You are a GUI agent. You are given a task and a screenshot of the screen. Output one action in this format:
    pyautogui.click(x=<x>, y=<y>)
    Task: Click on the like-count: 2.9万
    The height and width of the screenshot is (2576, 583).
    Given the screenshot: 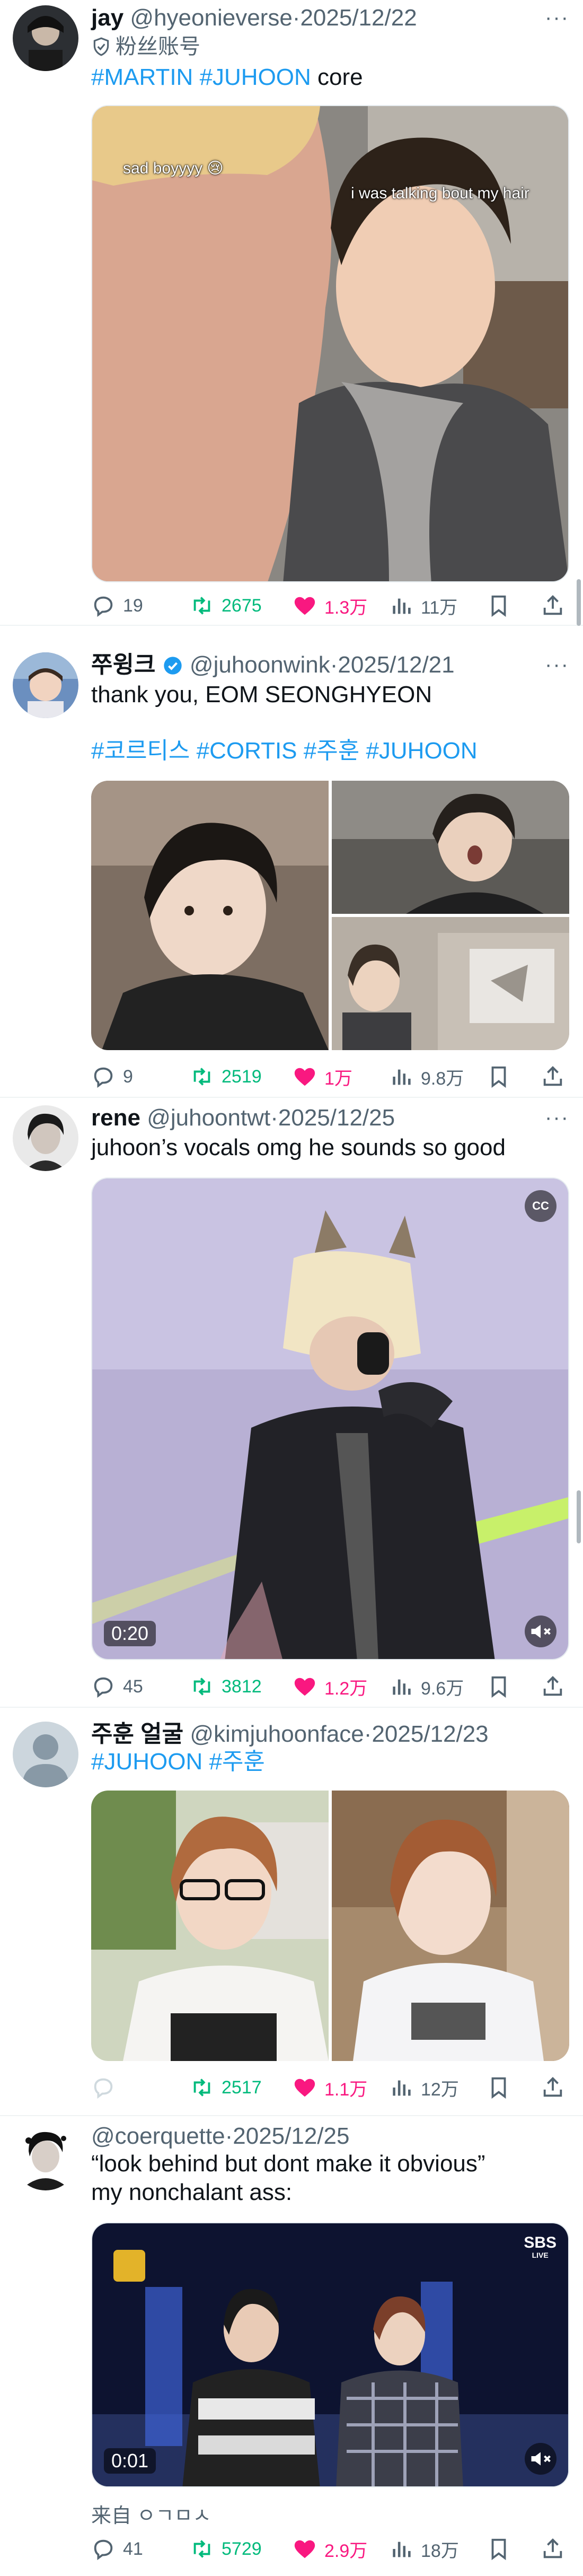 What is the action you would take?
    pyautogui.click(x=346, y=2550)
    